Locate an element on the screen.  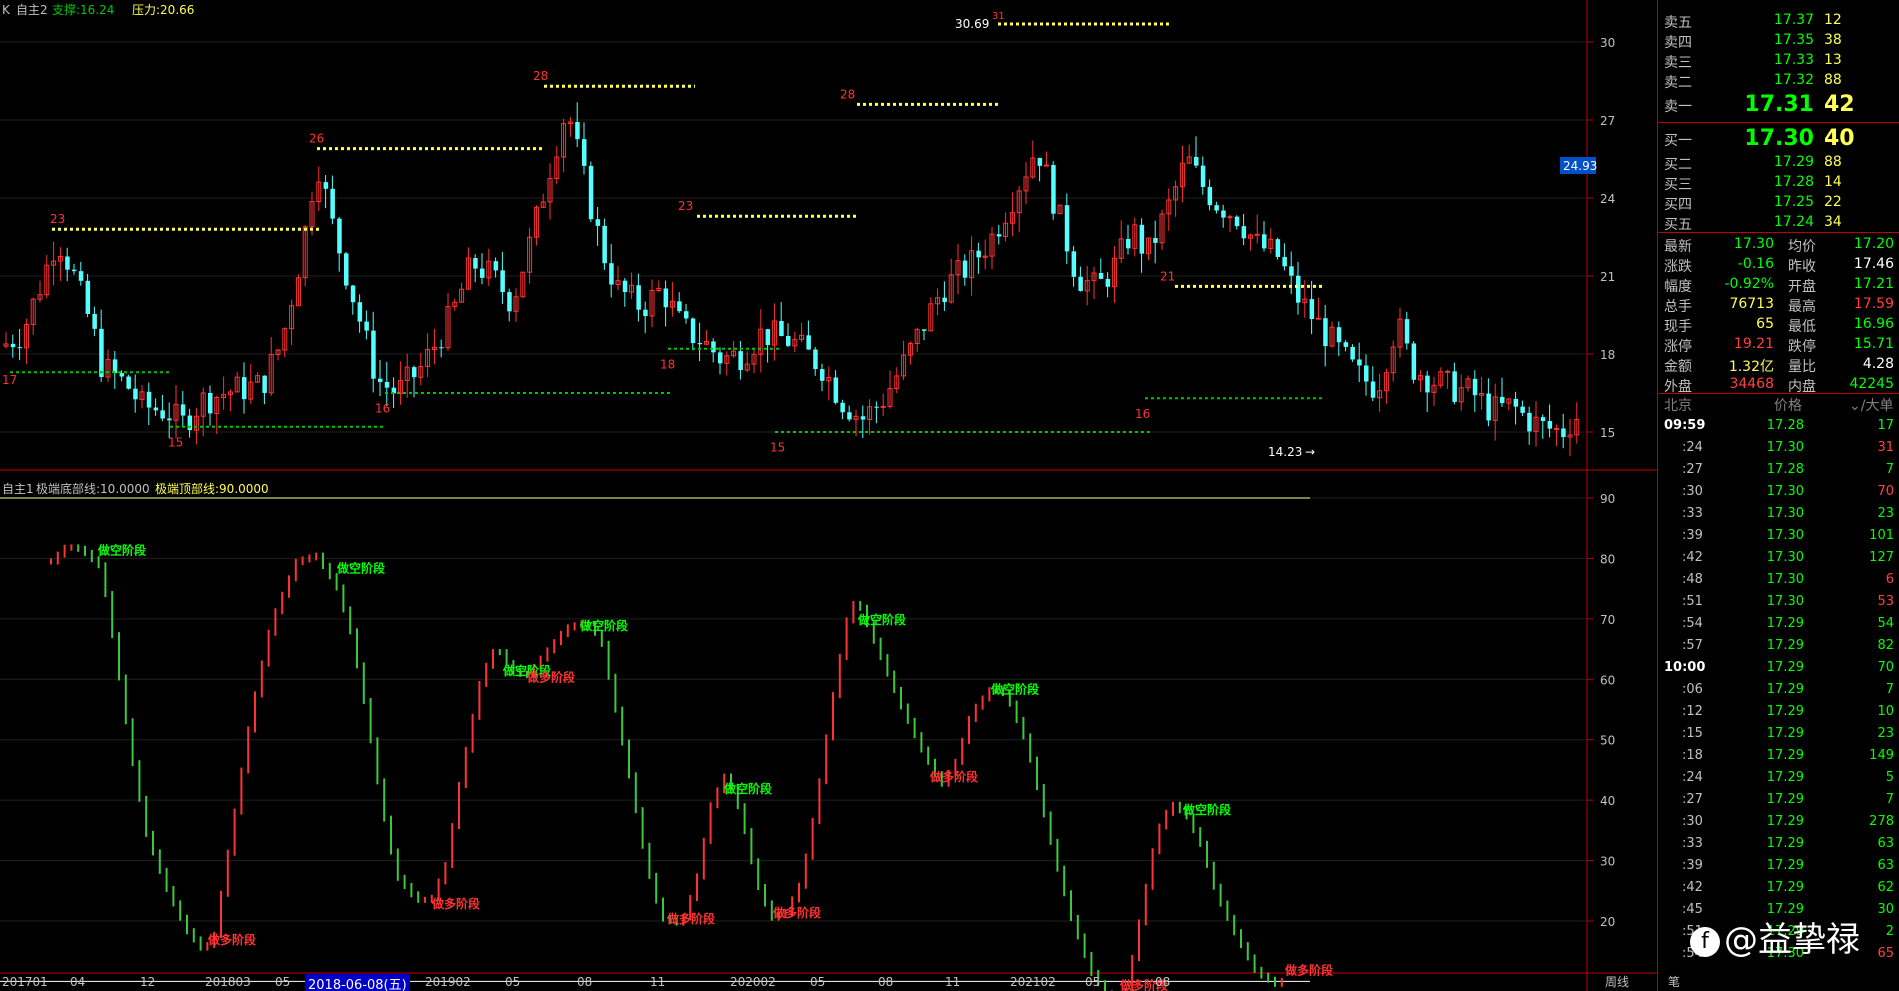
tick-row: :42 17.29 62 is located at coordinates (1779, 889).